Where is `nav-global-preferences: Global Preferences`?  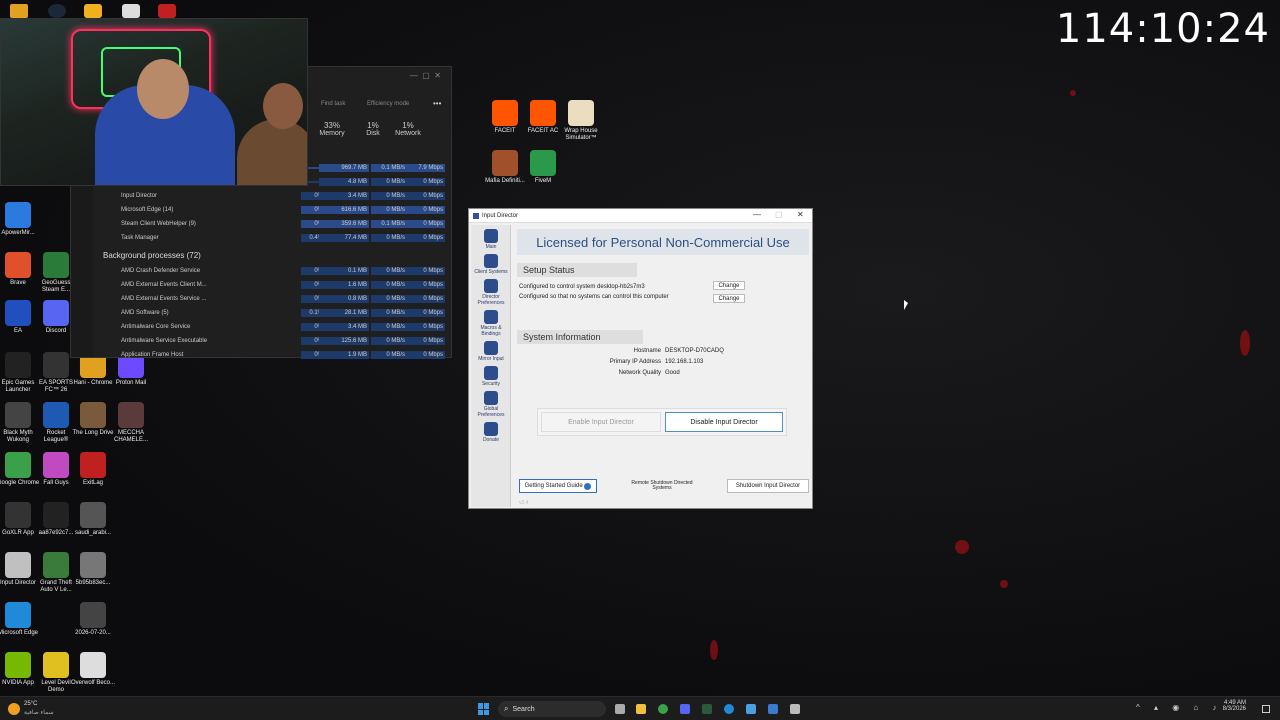 nav-global-preferences: Global Preferences is located at coordinates (491, 404).